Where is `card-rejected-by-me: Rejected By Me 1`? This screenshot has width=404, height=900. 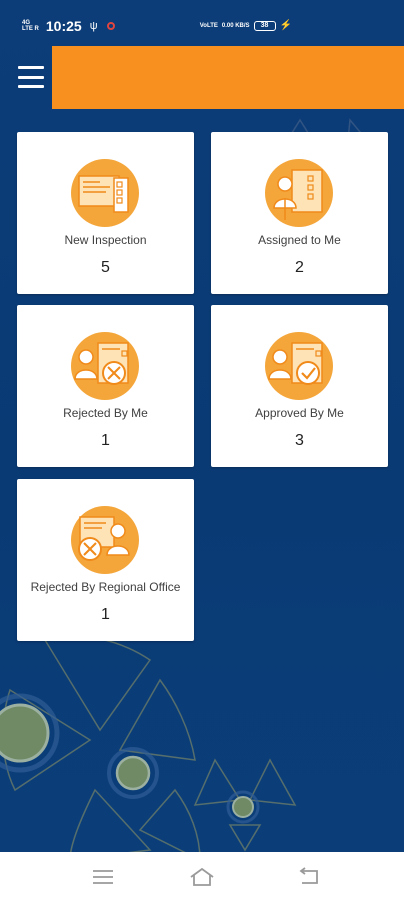
card-rejected-by-me: Rejected By Me 1 is located at coordinates (105, 386).